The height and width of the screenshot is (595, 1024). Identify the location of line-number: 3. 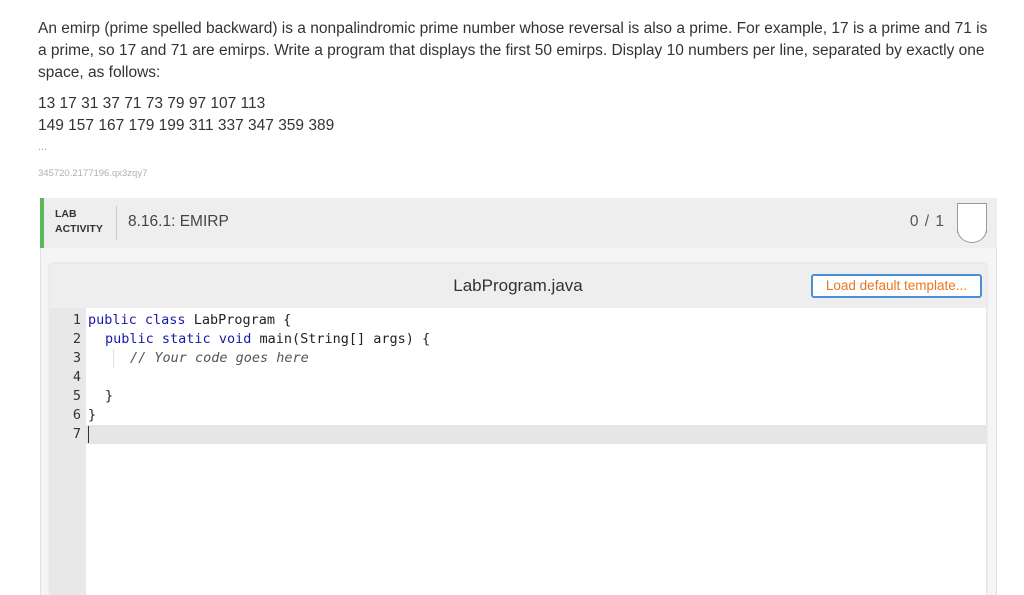
(76, 358).